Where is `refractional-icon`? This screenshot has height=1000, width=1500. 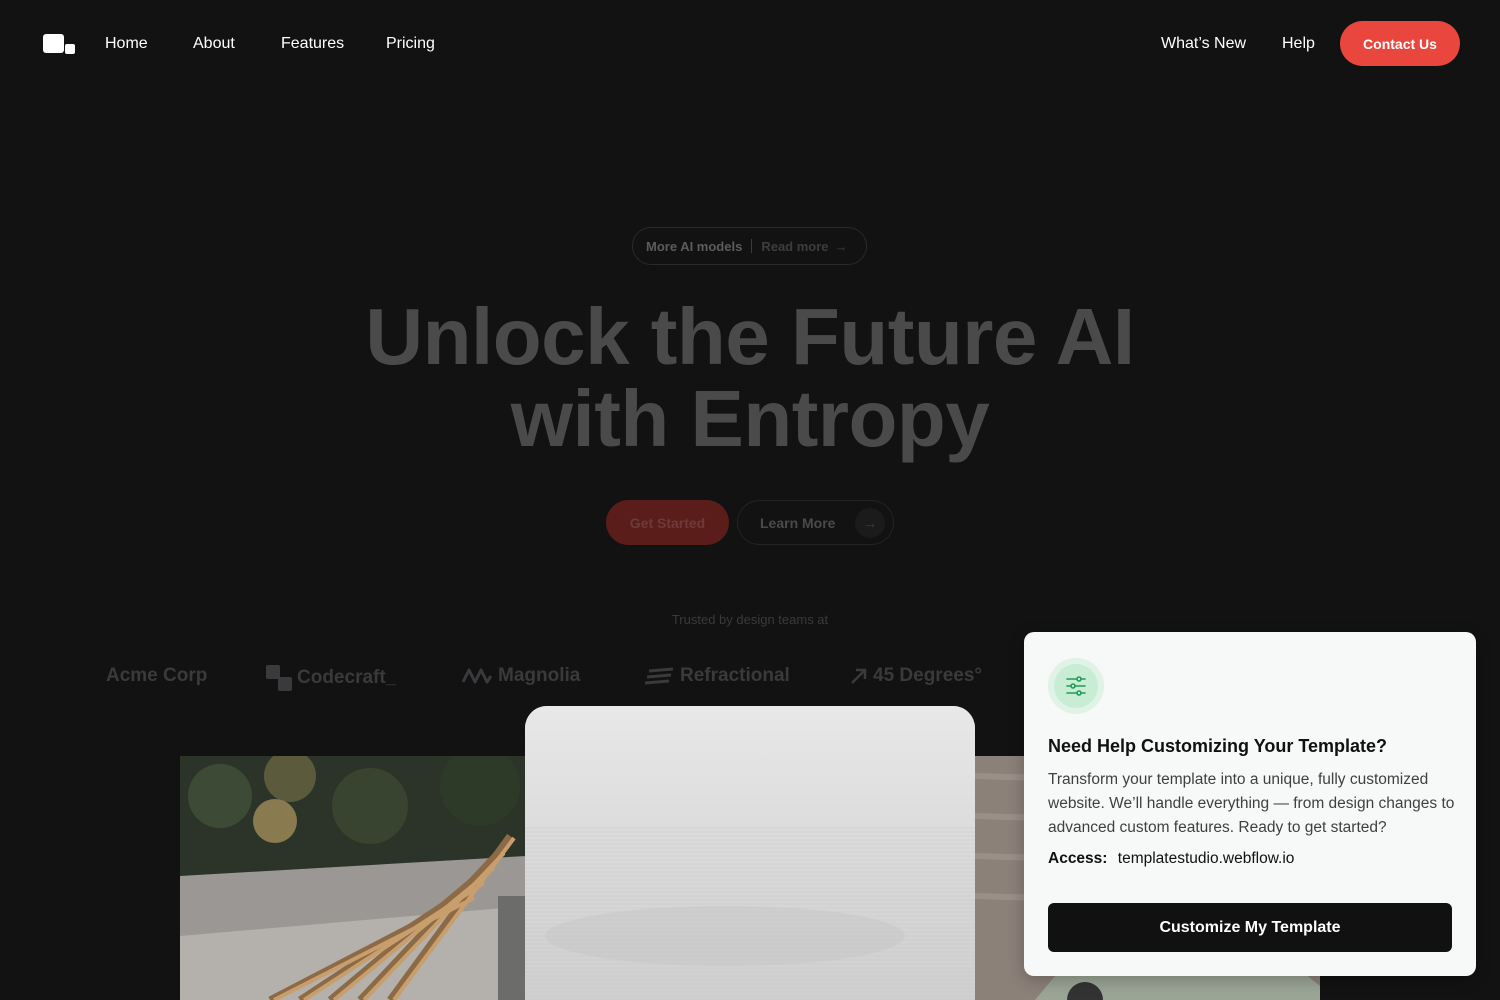 refractional-icon is located at coordinates (659, 676).